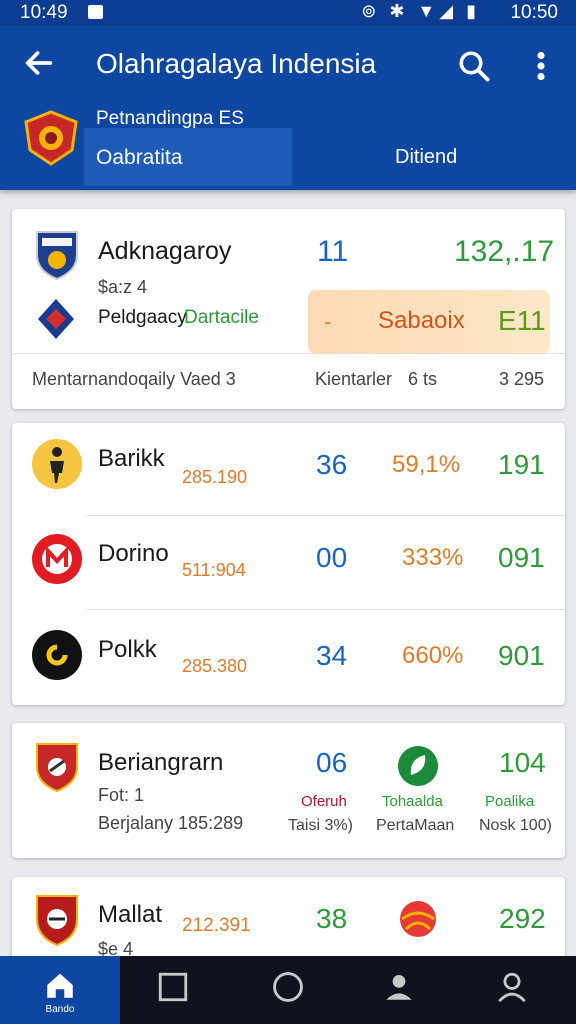 The height and width of the screenshot is (1024, 576). Describe the element at coordinates (216, 925) in the screenshot. I see `ratio: 212.391` at that location.